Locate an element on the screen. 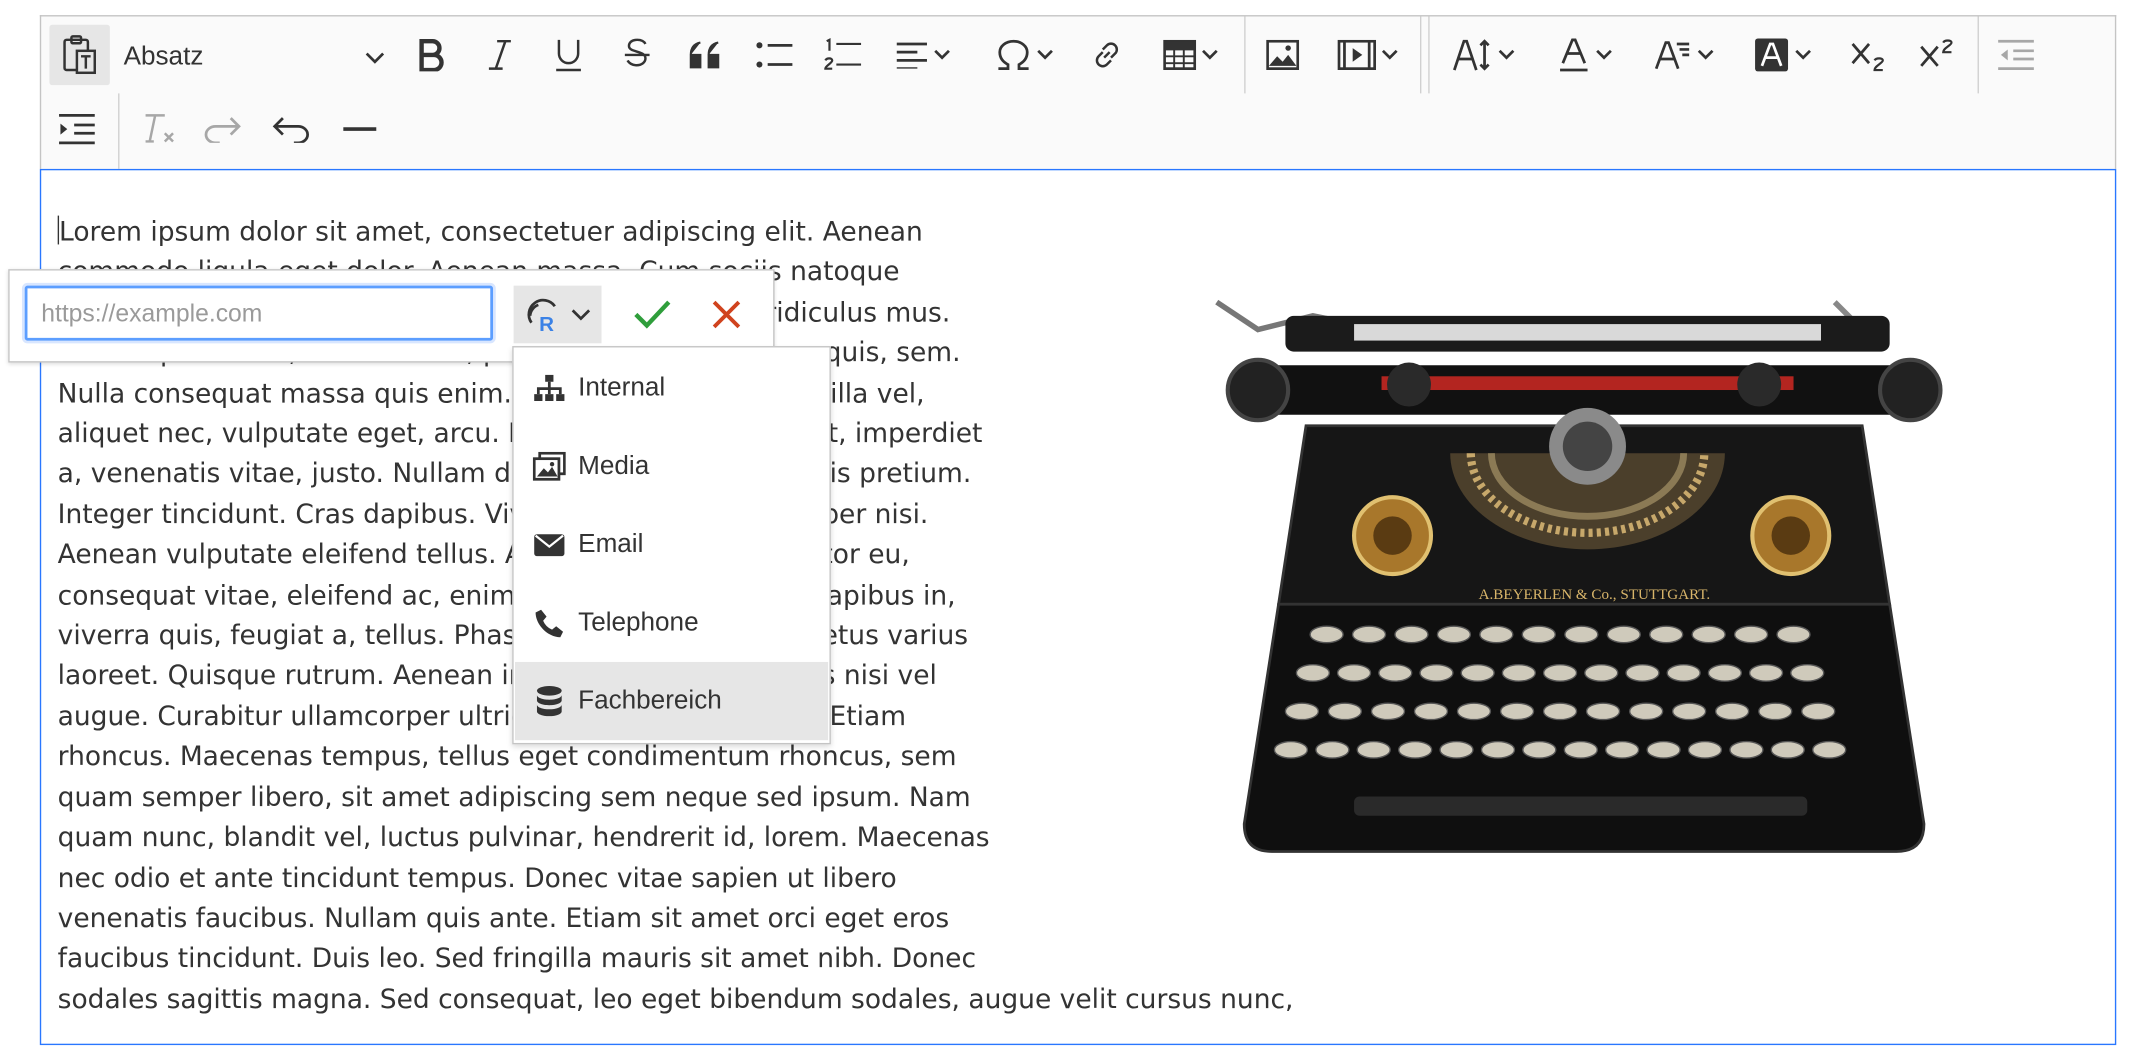  heading-dropdown: Absatz is located at coordinates (254, 58).